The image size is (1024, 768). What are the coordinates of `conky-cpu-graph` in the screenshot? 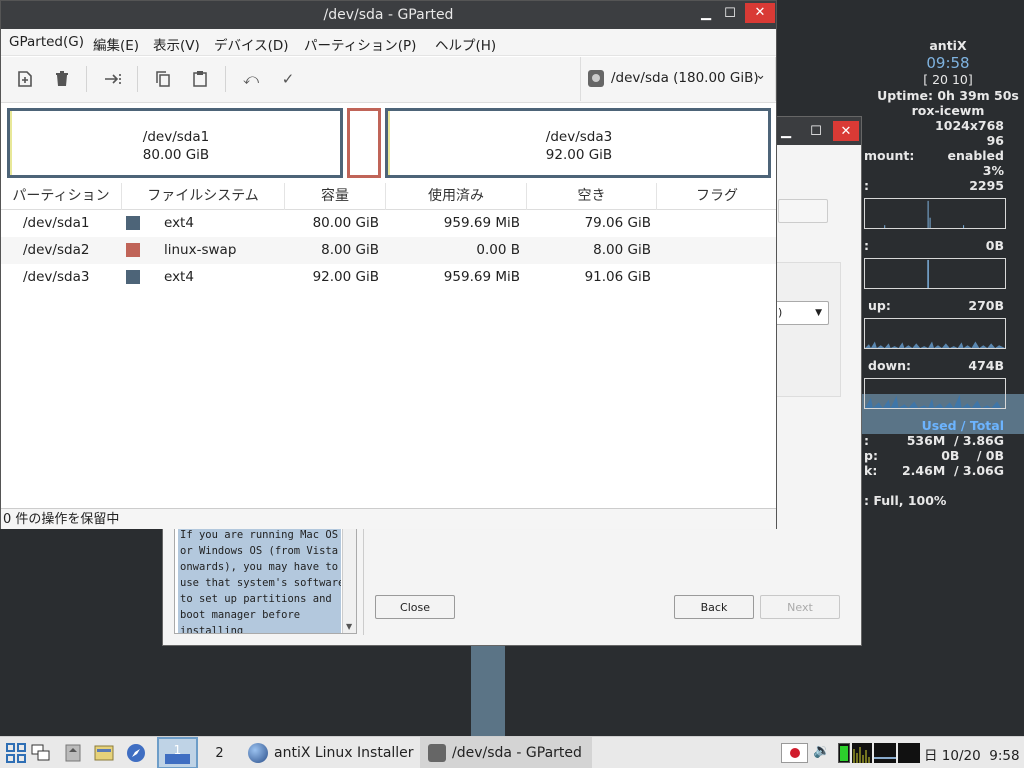 It's located at (935, 213).